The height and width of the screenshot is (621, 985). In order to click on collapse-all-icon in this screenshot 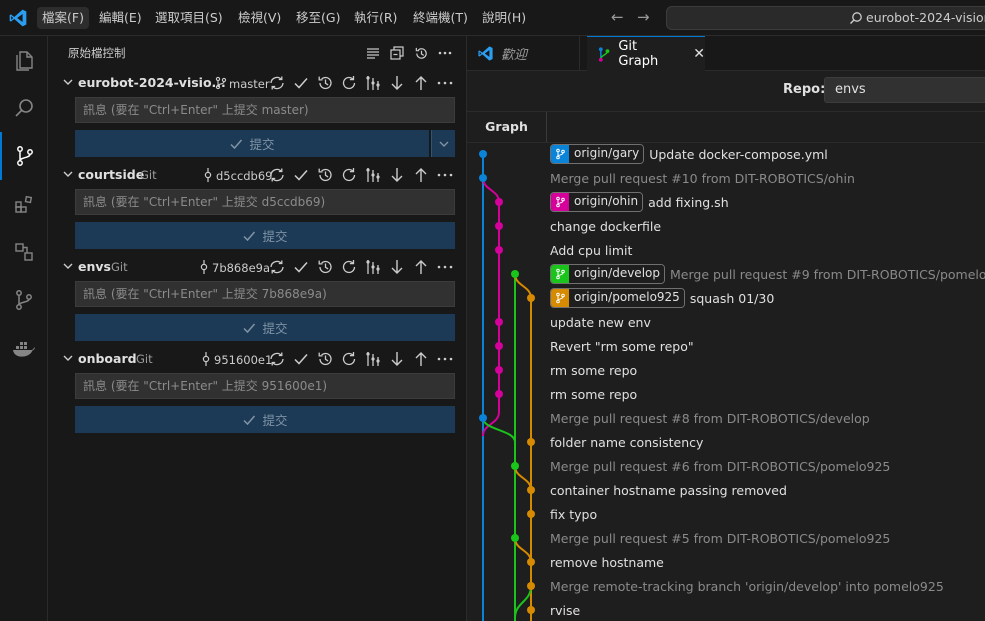, I will do `click(397, 53)`.